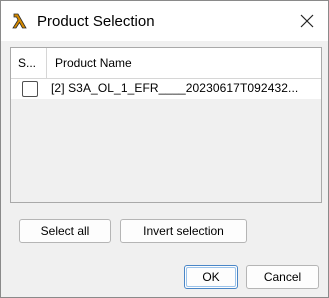 Image resolution: width=329 pixels, height=298 pixels. What do you see at coordinates (20, 21) in the screenshot?
I see `lambda-icon` at bounding box center [20, 21].